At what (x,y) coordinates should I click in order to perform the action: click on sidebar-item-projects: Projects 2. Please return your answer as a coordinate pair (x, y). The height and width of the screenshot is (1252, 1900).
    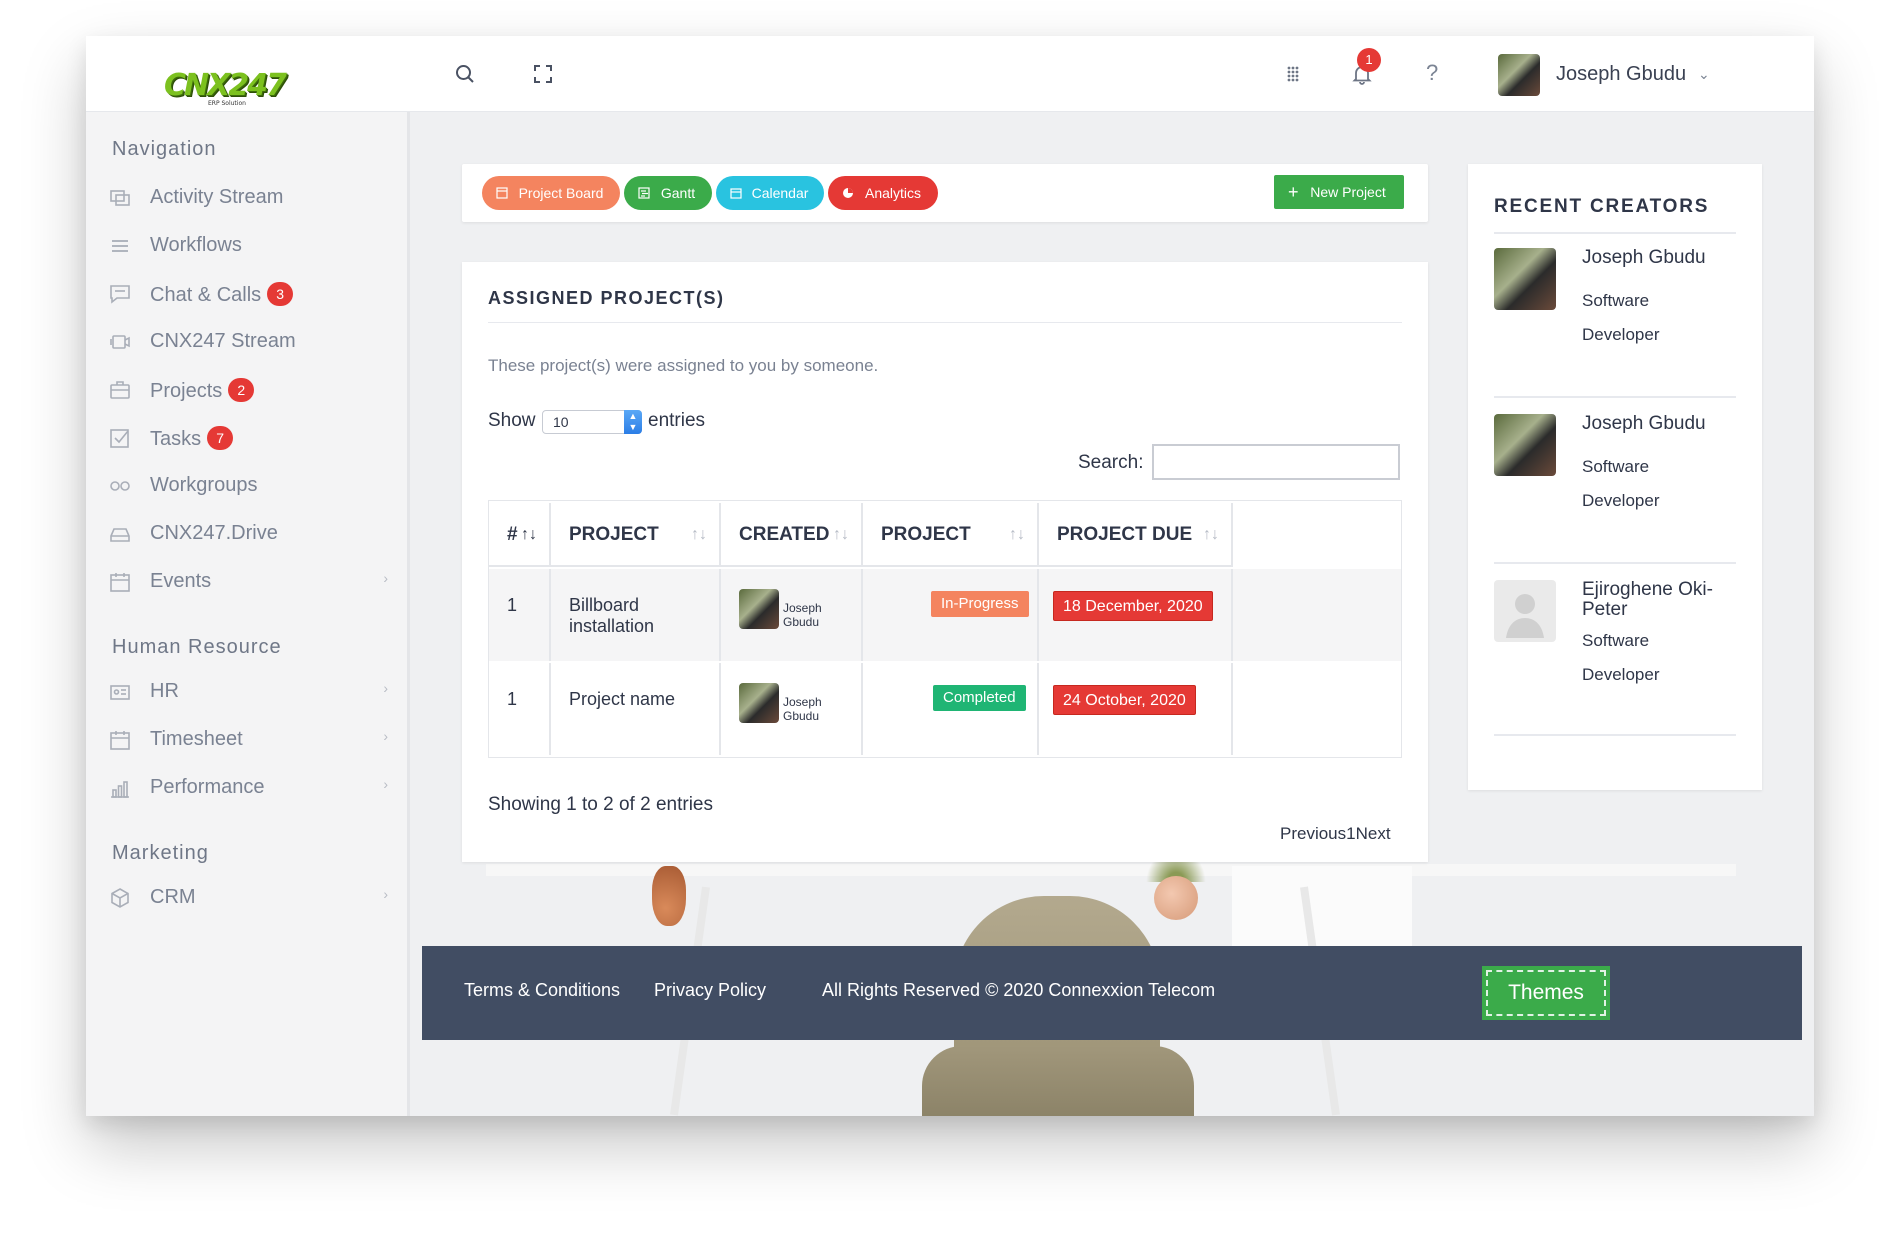
    Looking at the image, I should click on (248, 390).